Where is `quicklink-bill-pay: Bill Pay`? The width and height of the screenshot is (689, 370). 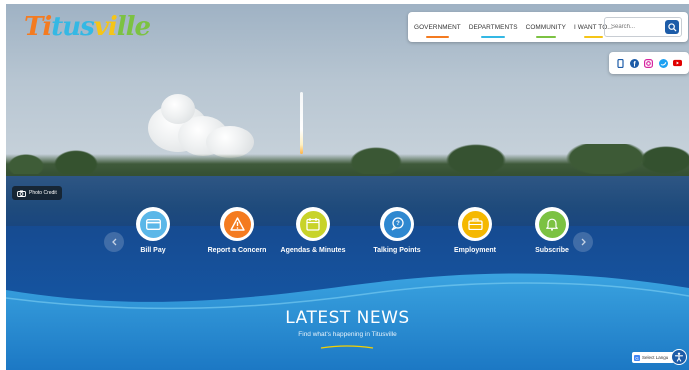 quicklink-bill-pay: Bill Pay is located at coordinates (153, 230).